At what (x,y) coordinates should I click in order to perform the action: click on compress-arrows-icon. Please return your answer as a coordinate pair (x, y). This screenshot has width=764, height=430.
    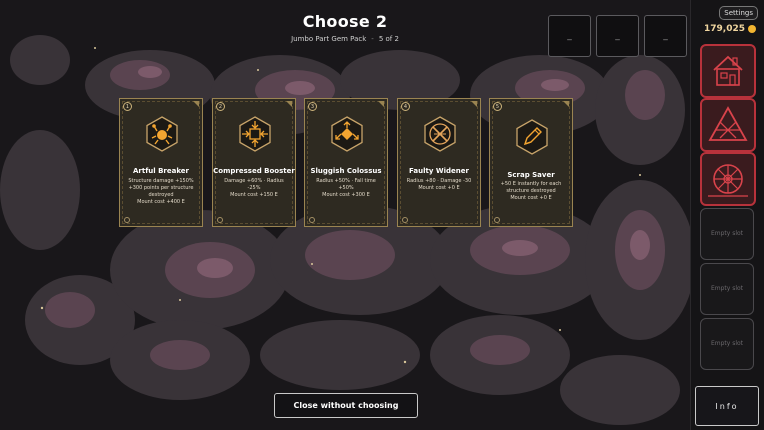
    Looking at the image, I should click on (255, 134).